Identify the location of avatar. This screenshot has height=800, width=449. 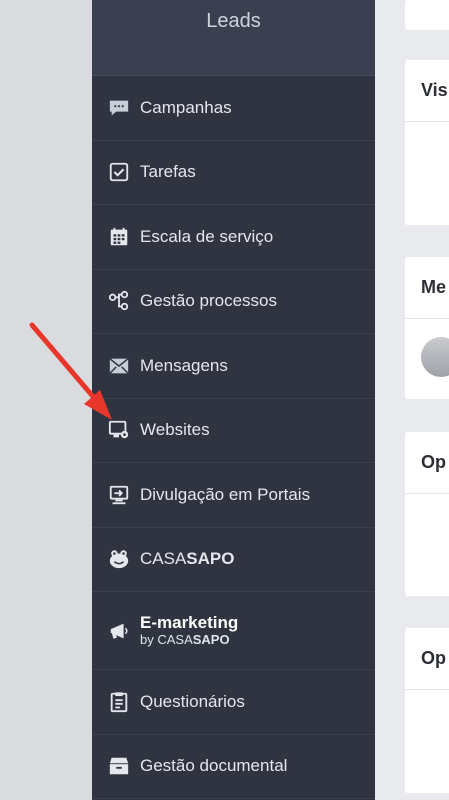
(435, 357).